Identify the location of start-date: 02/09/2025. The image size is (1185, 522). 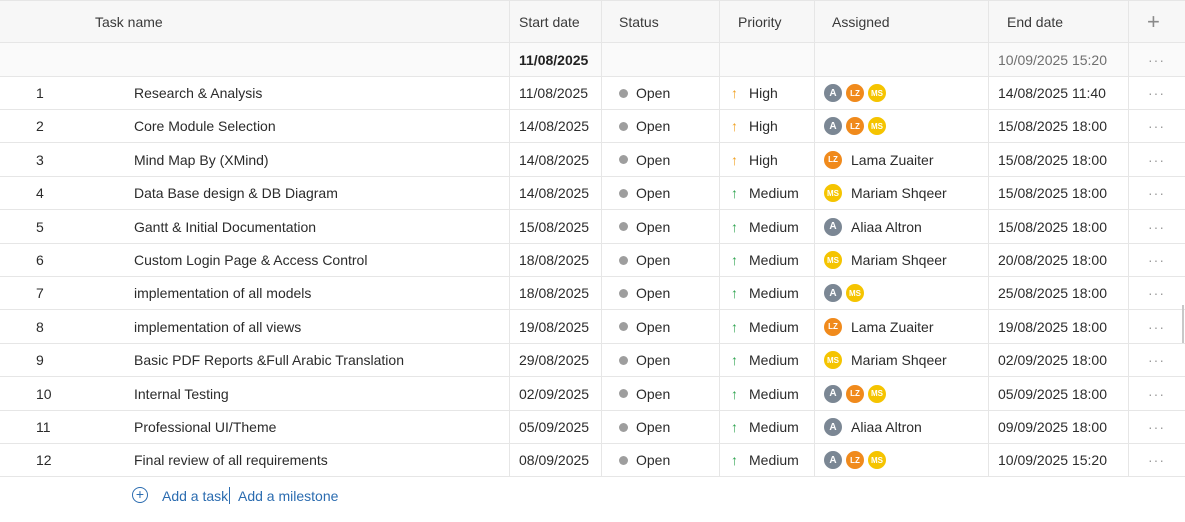
(554, 394).